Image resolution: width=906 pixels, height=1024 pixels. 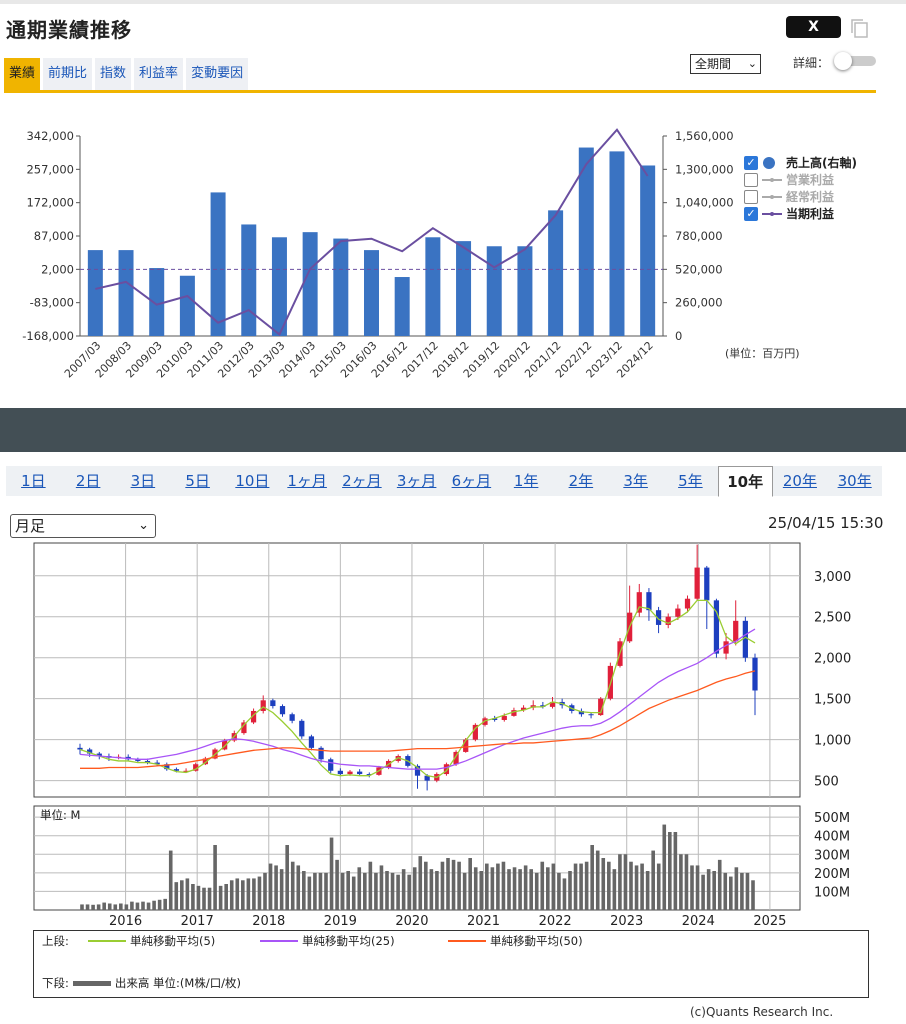 I want to click on series-marker, so click(x=772, y=196).